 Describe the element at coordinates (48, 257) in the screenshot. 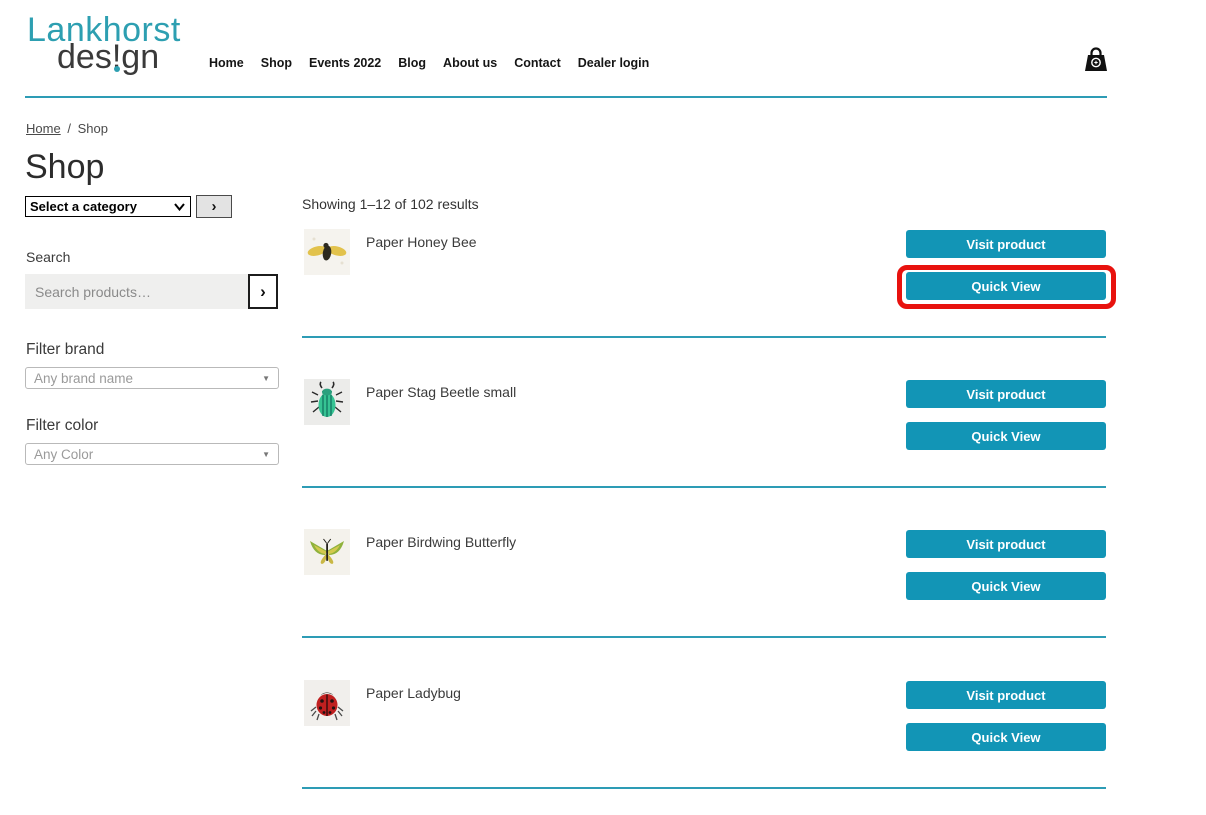

I see `search-label: Search` at that location.